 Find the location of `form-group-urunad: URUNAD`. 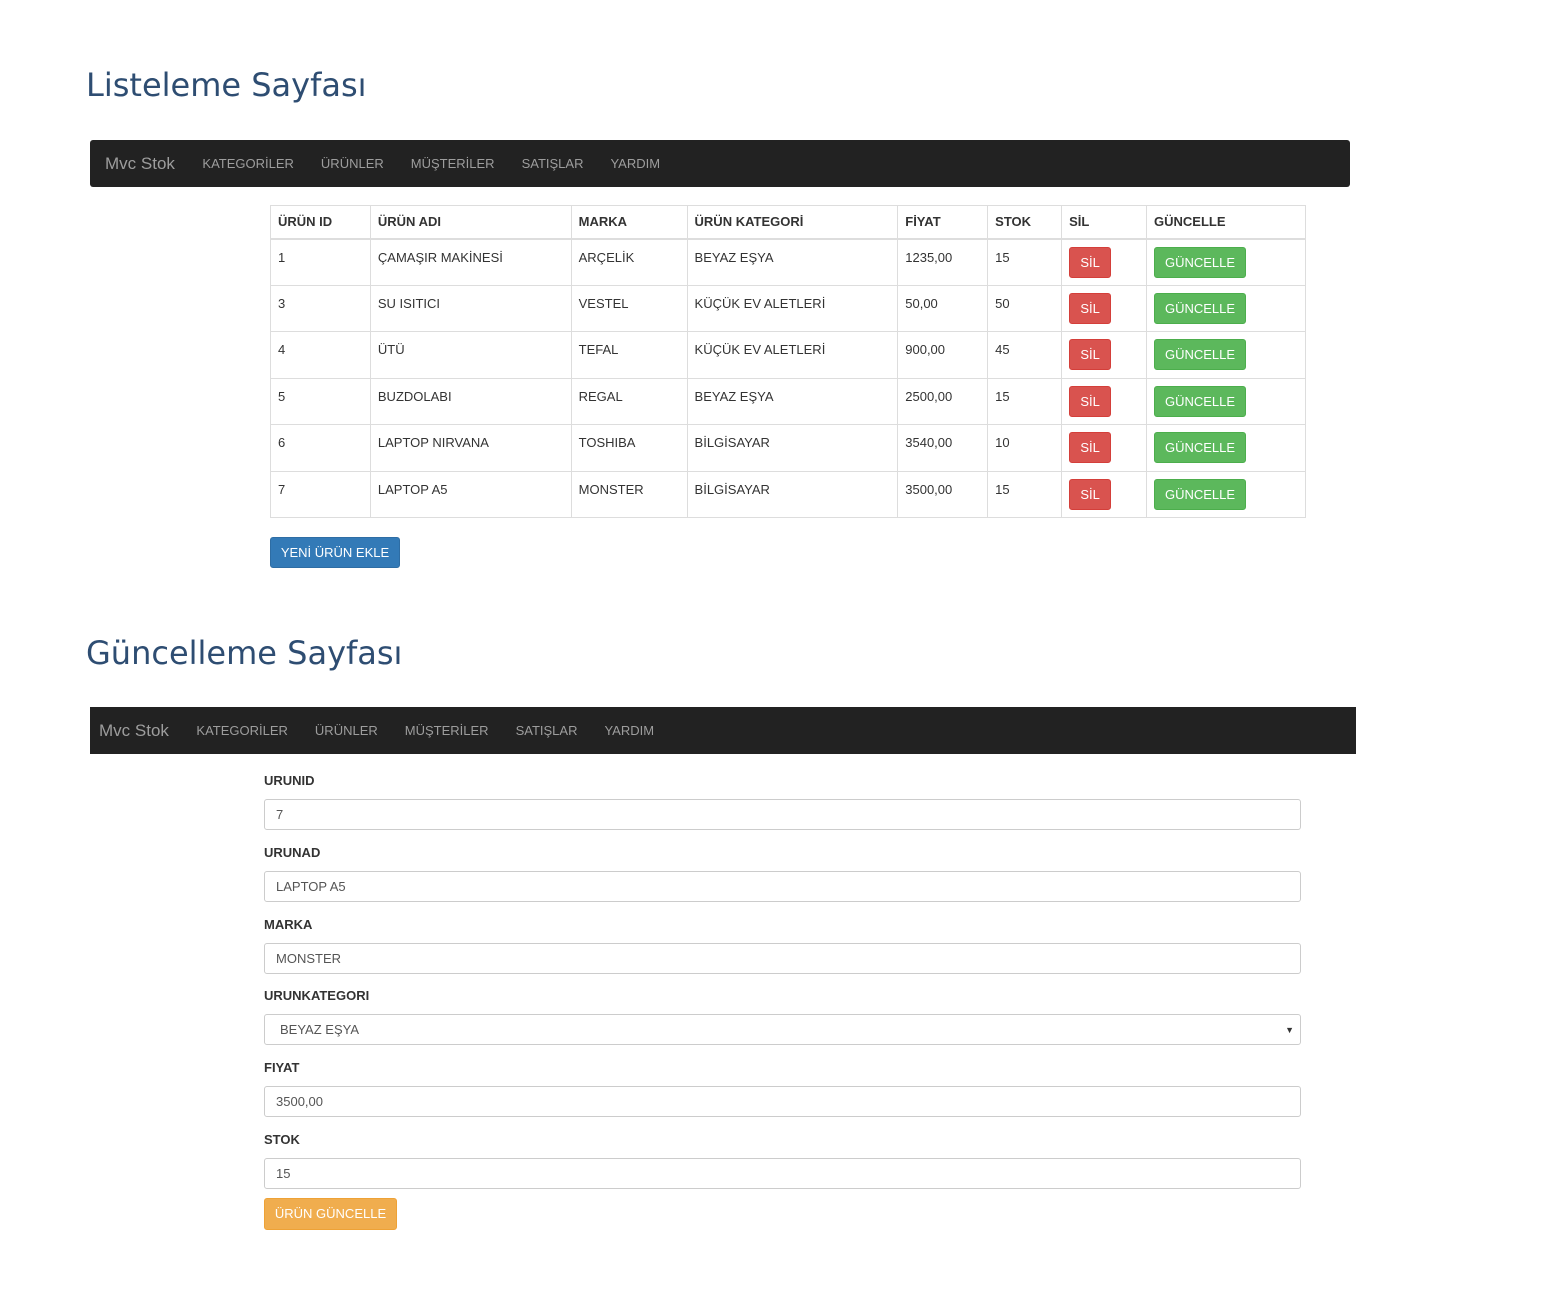

form-group-urunad: URUNAD is located at coordinates (782, 873).